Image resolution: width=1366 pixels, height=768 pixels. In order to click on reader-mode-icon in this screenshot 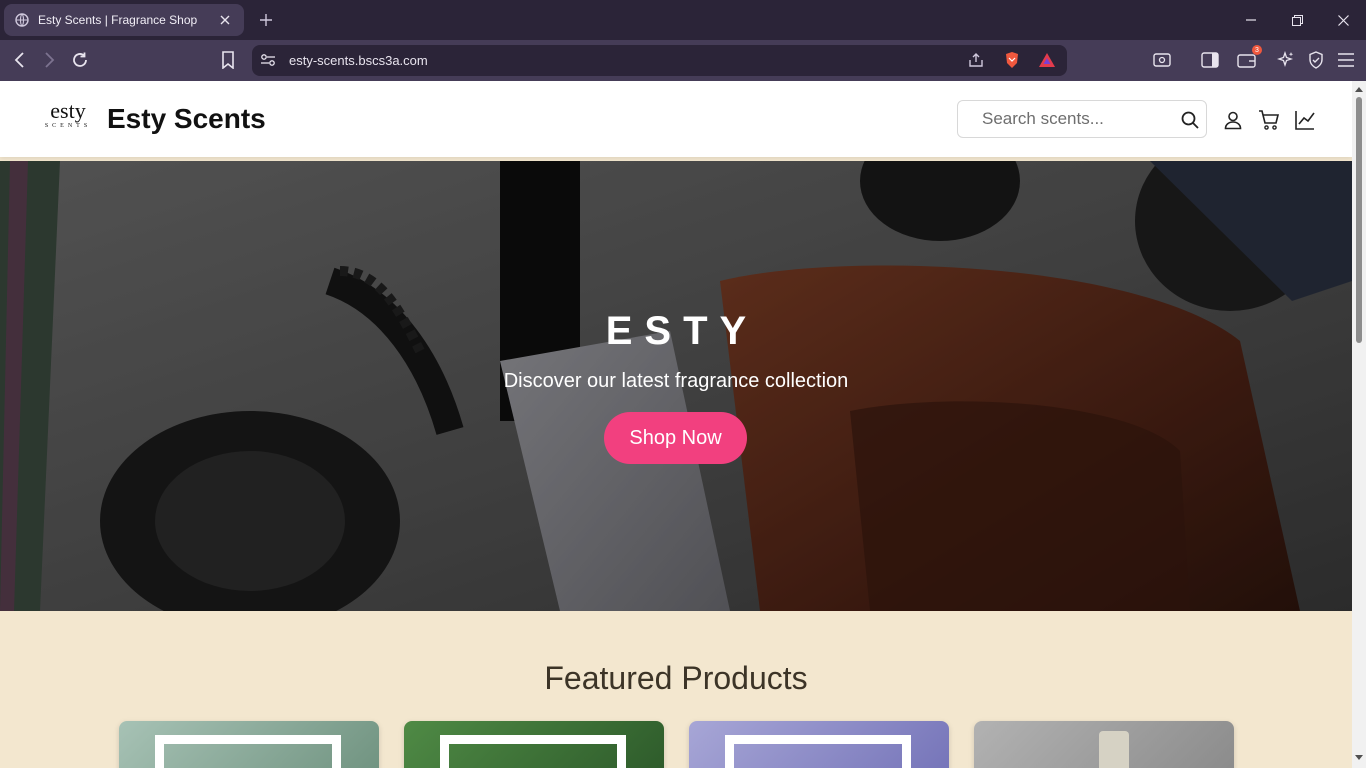, I will do `click(1162, 60)`.